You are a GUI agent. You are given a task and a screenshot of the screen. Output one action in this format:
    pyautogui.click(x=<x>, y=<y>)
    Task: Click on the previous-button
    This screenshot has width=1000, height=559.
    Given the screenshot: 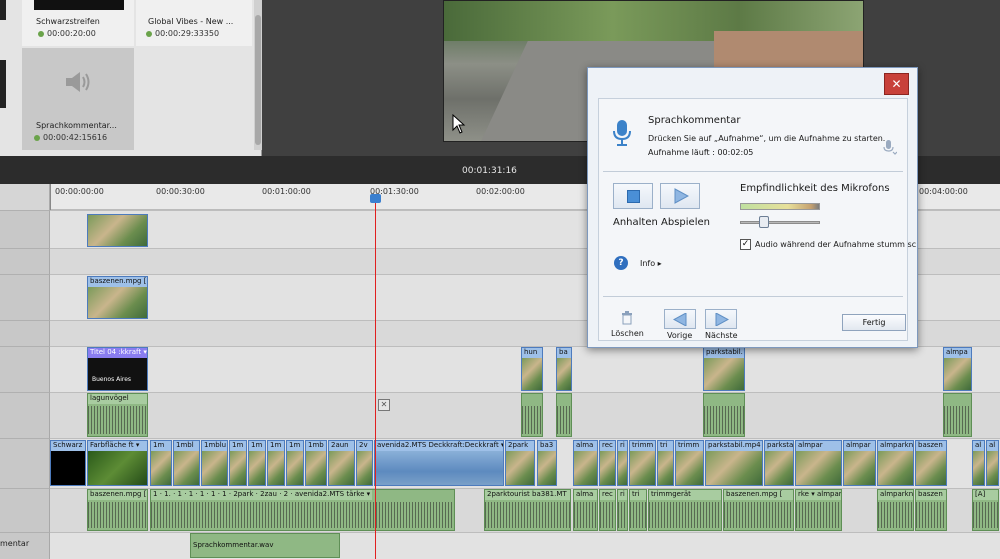 What is the action you would take?
    pyautogui.click(x=680, y=319)
    